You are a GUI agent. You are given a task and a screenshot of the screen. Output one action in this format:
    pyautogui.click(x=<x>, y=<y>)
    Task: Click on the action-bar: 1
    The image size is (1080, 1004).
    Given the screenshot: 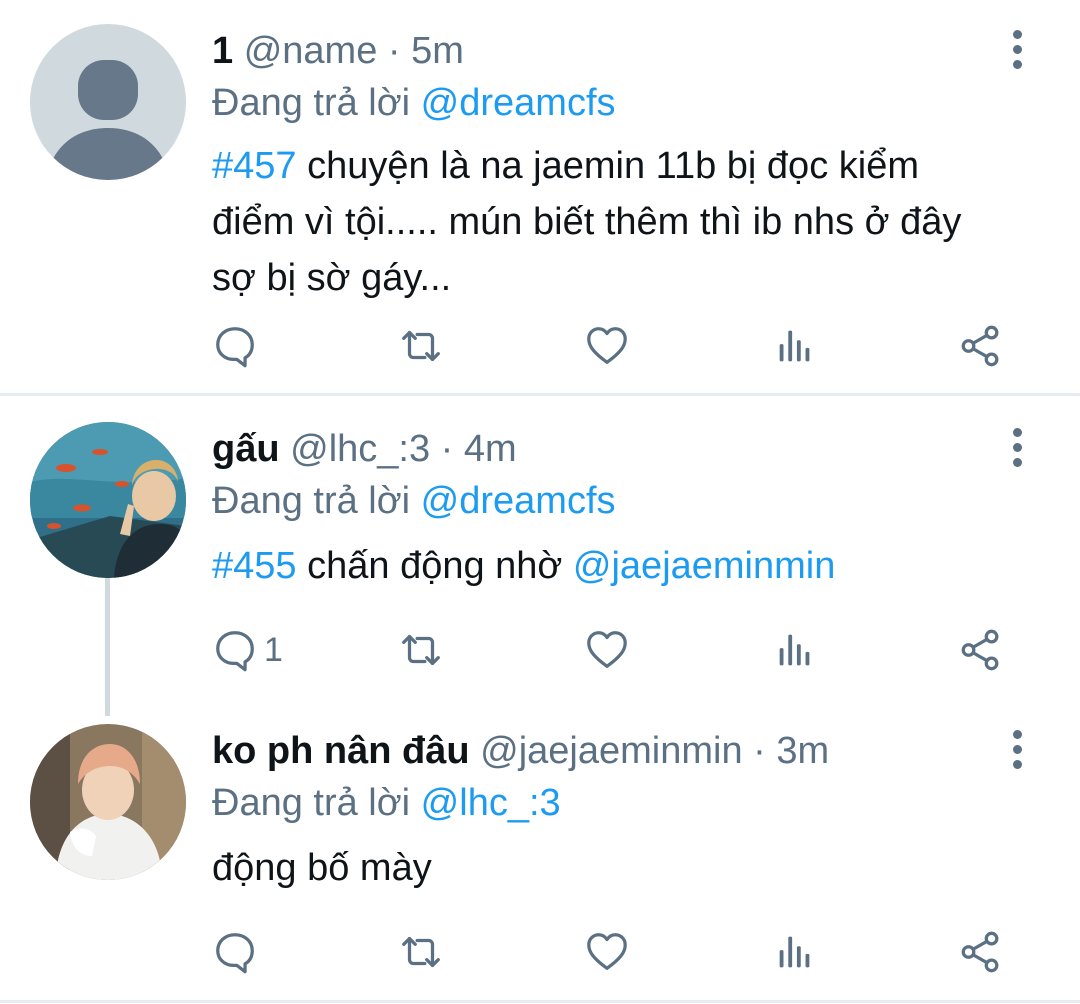 What is the action you would take?
    pyautogui.click(x=622, y=650)
    